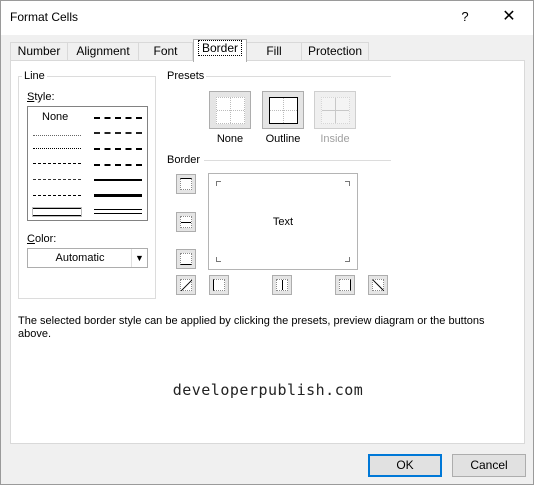  Describe the element at coordinates (34, 76) in the screenshot. I see `line-group-label: Line` at that location.